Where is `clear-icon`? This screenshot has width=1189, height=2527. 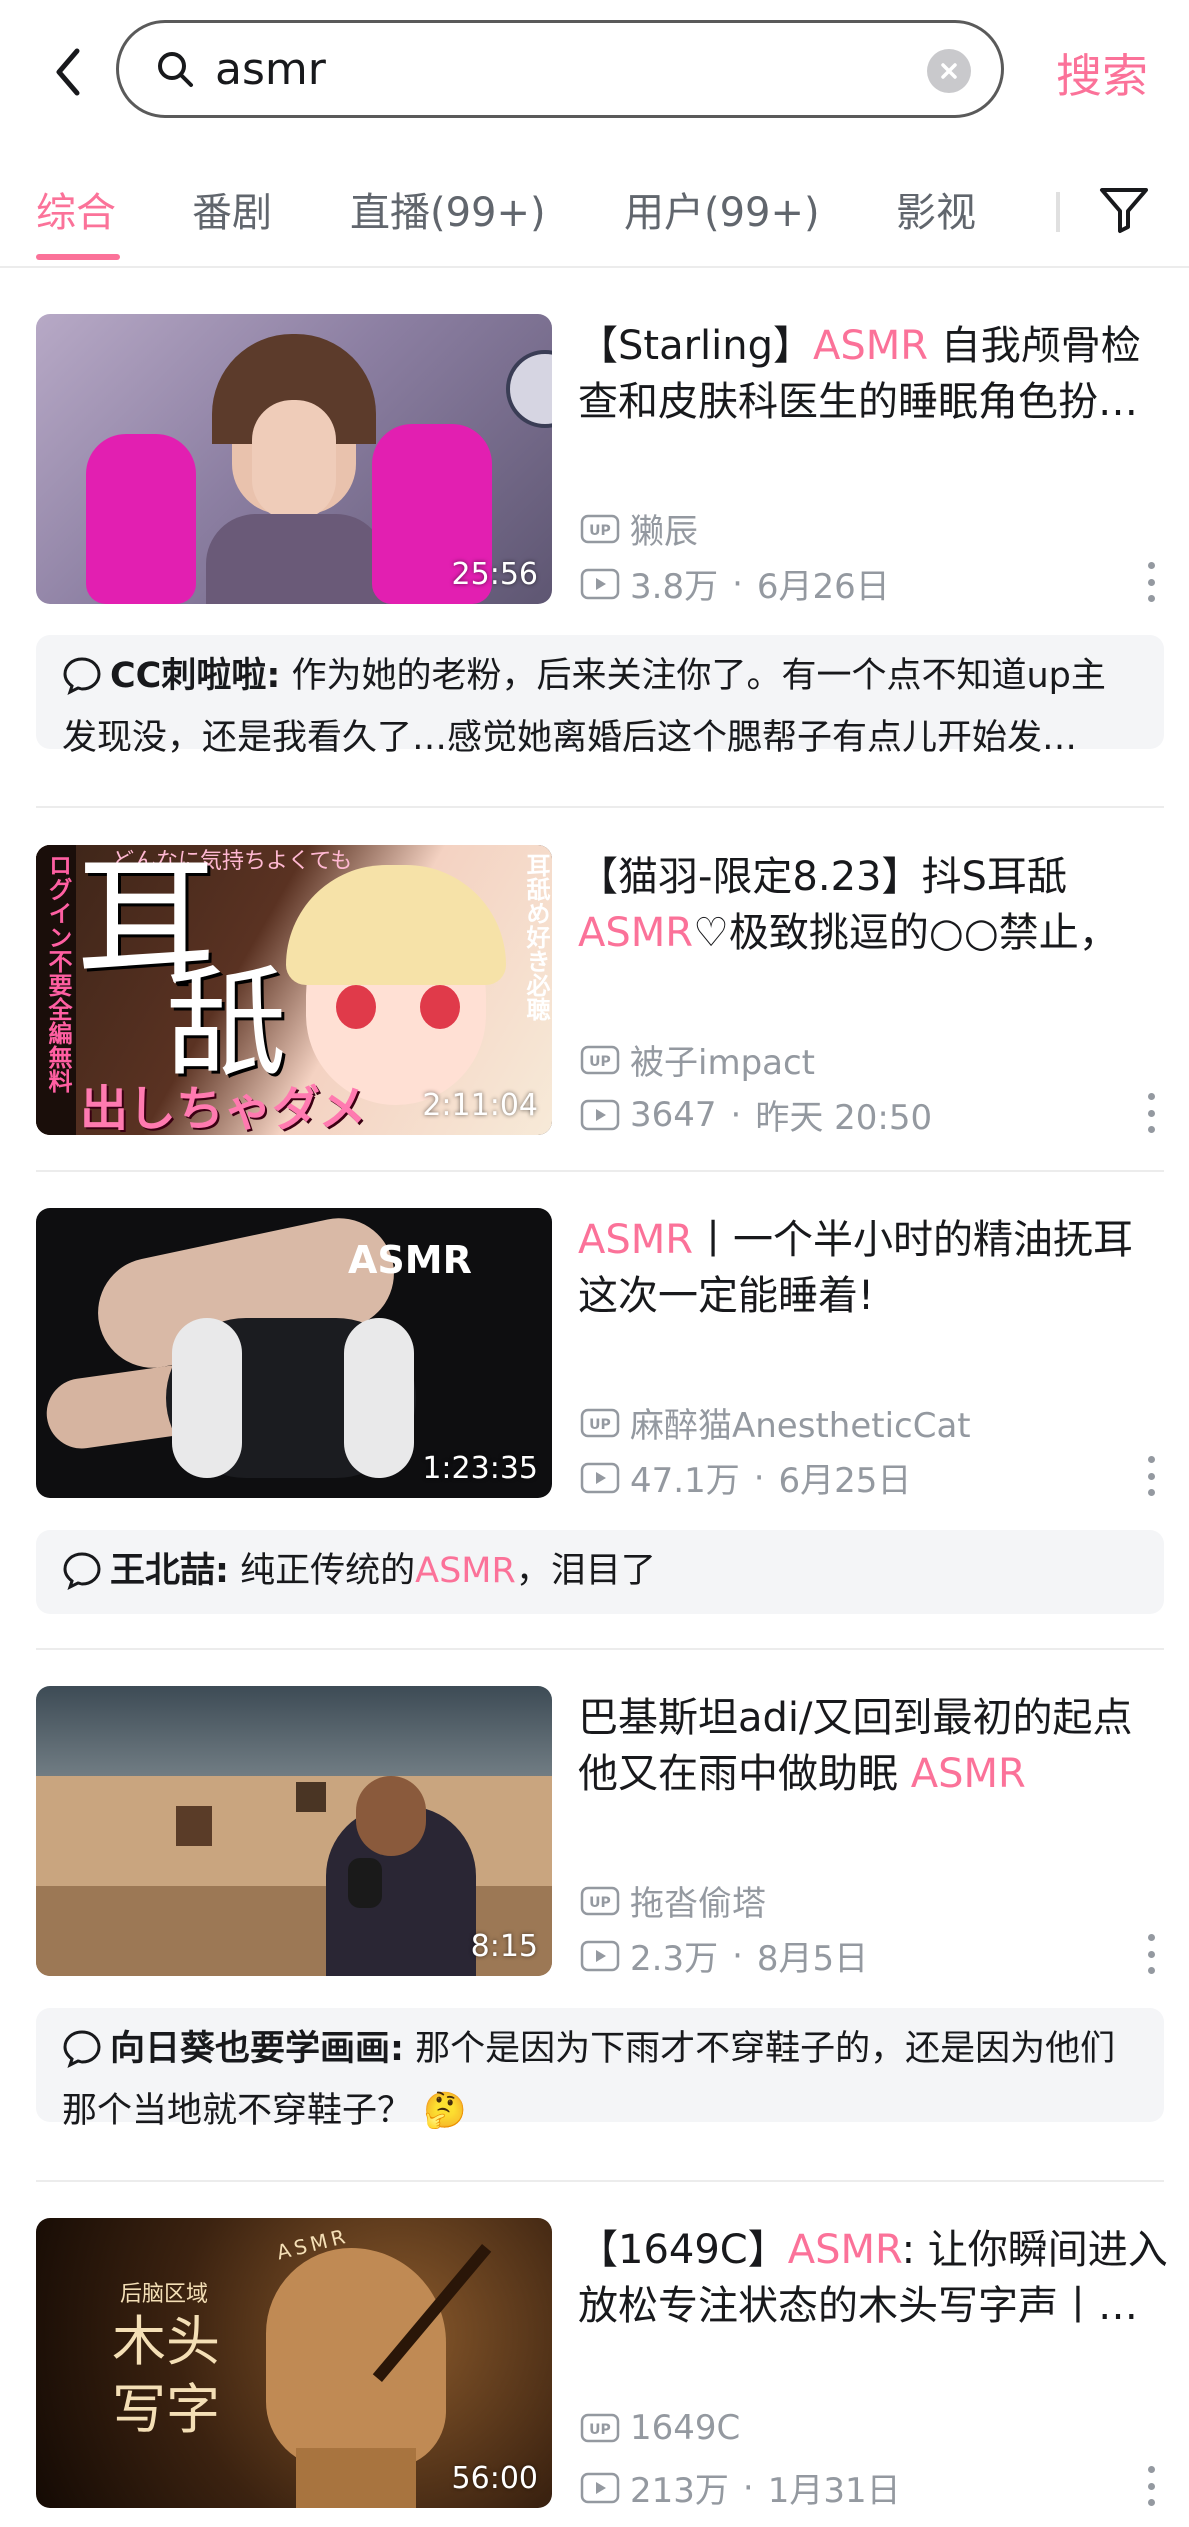 clear-icon is located at coordinates (949, 71).